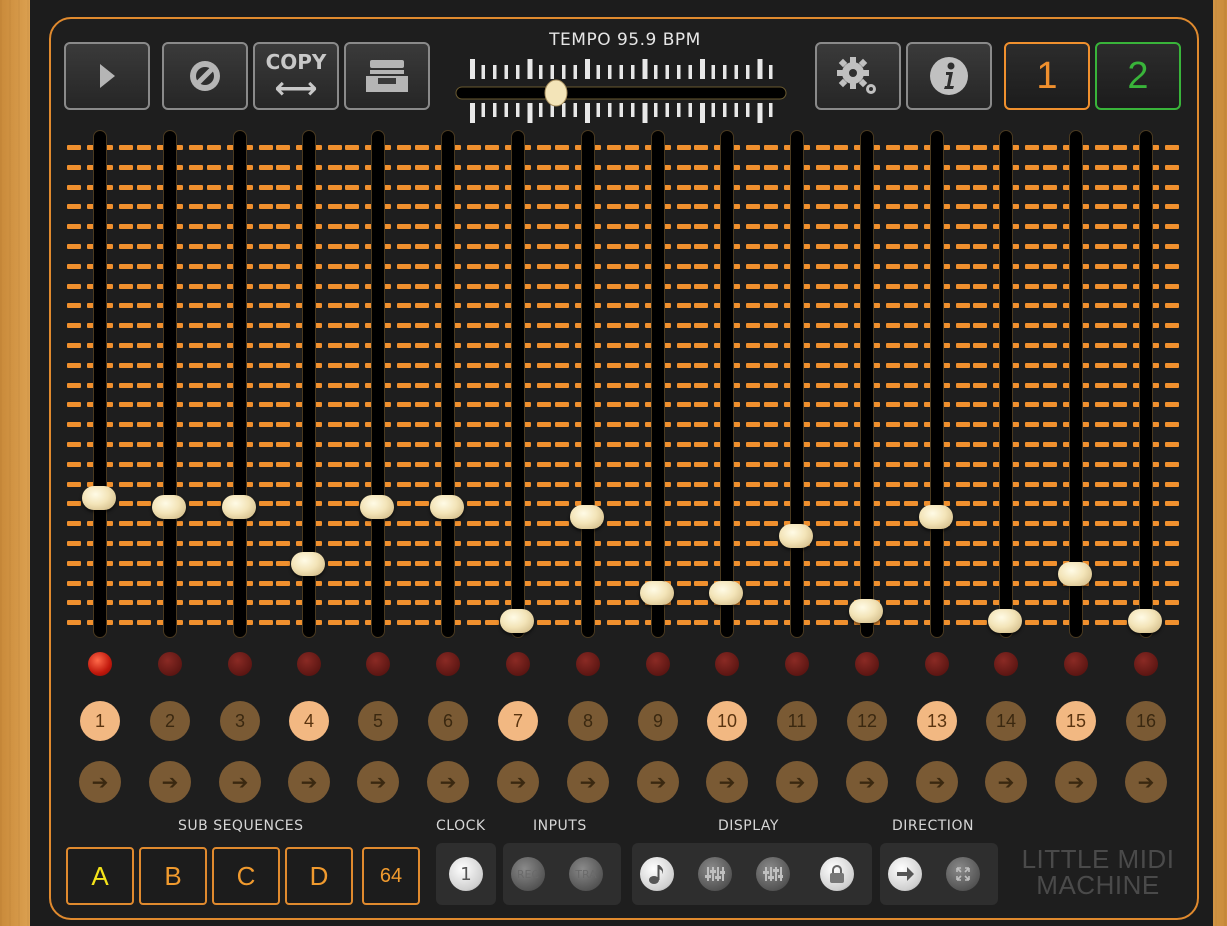 This screenshot has height=926, width=1227. I want to click on direction-random-button, so click(963, 874).